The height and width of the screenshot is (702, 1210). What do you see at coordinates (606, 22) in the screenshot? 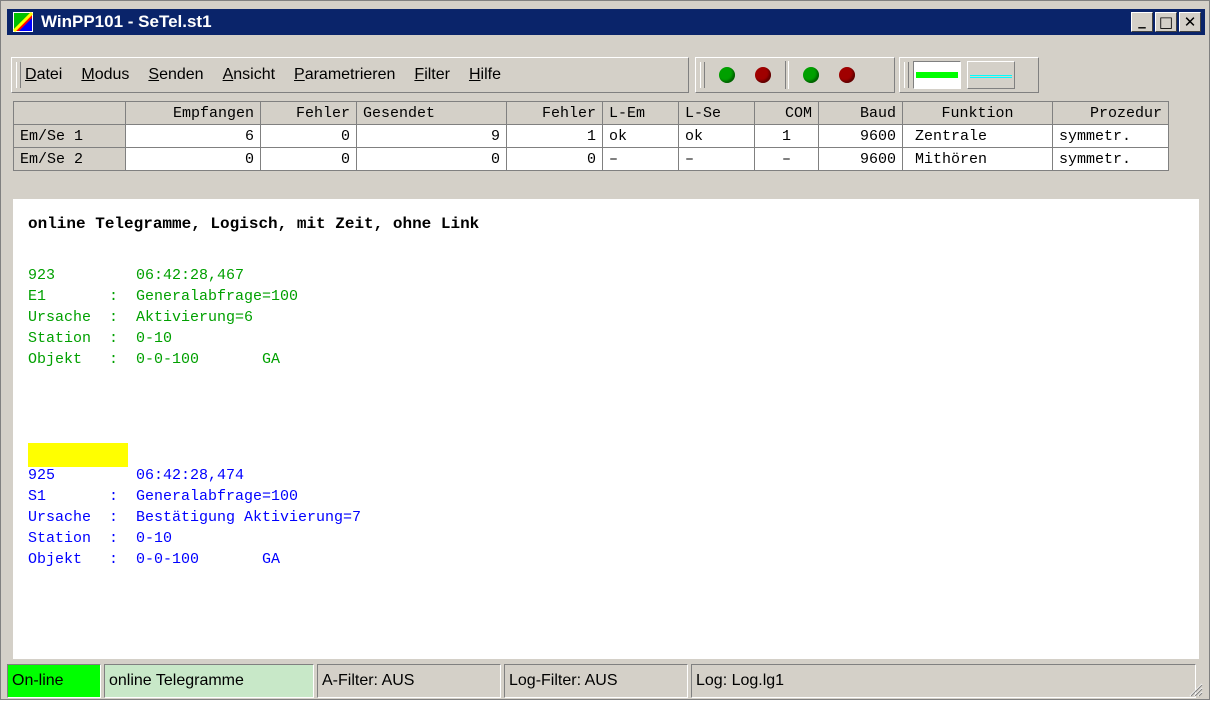
I see `title-bar: WinPP101 - SeTel.st1 _ □ ✕` at bounding box center [606, 22].